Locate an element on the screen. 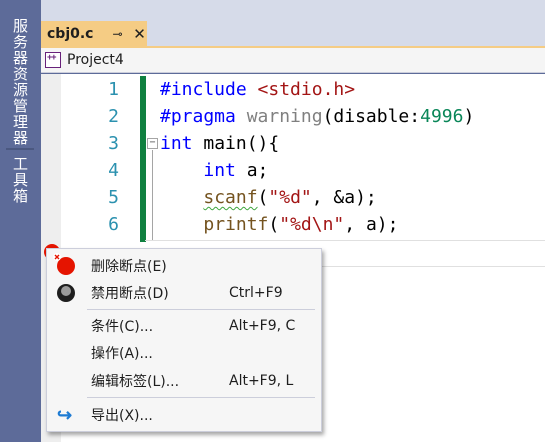  document-tab-title: cbj0.c is located at coordinates (70, 33).